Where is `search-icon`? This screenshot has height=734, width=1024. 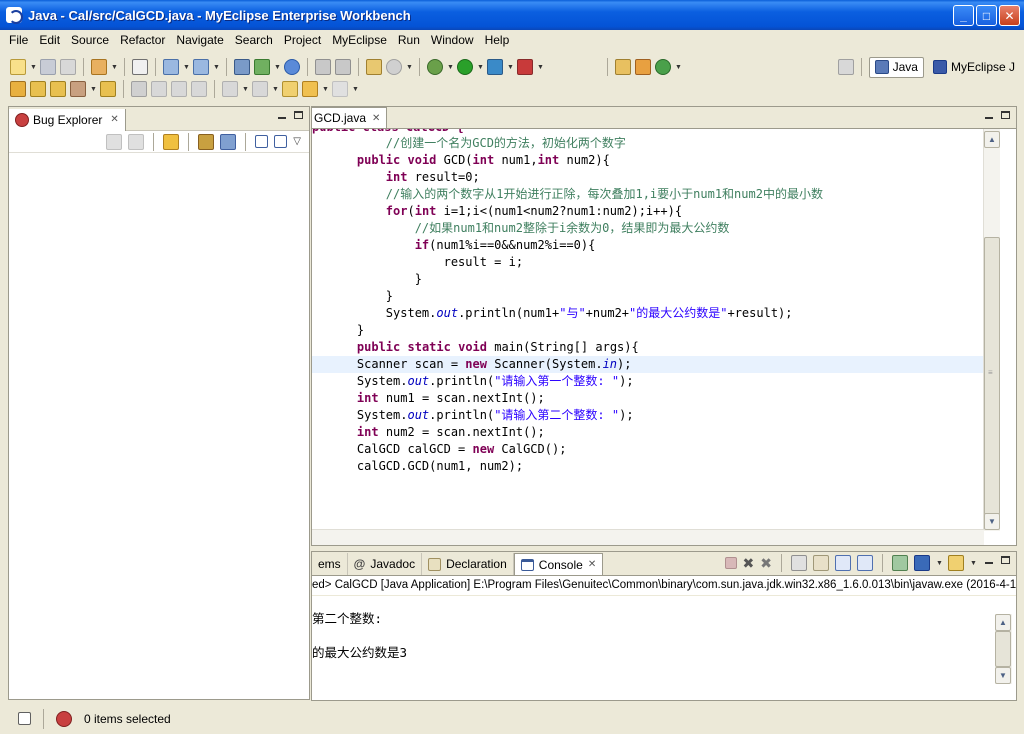 search-icon is located at coordinates (139, 89).